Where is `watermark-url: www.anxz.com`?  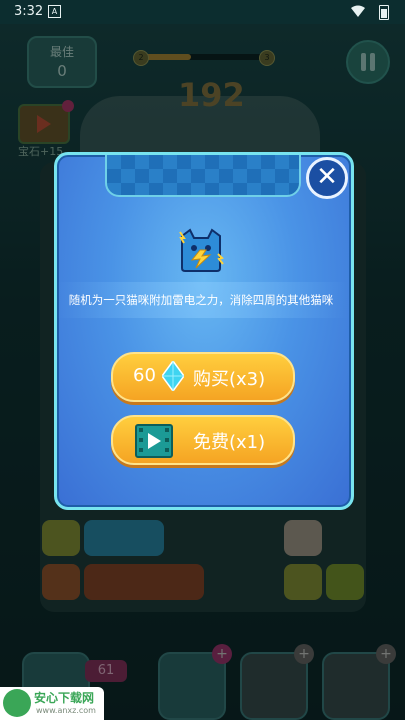 watermark-url: www.anxz.com is located at coordinates (66, 710).